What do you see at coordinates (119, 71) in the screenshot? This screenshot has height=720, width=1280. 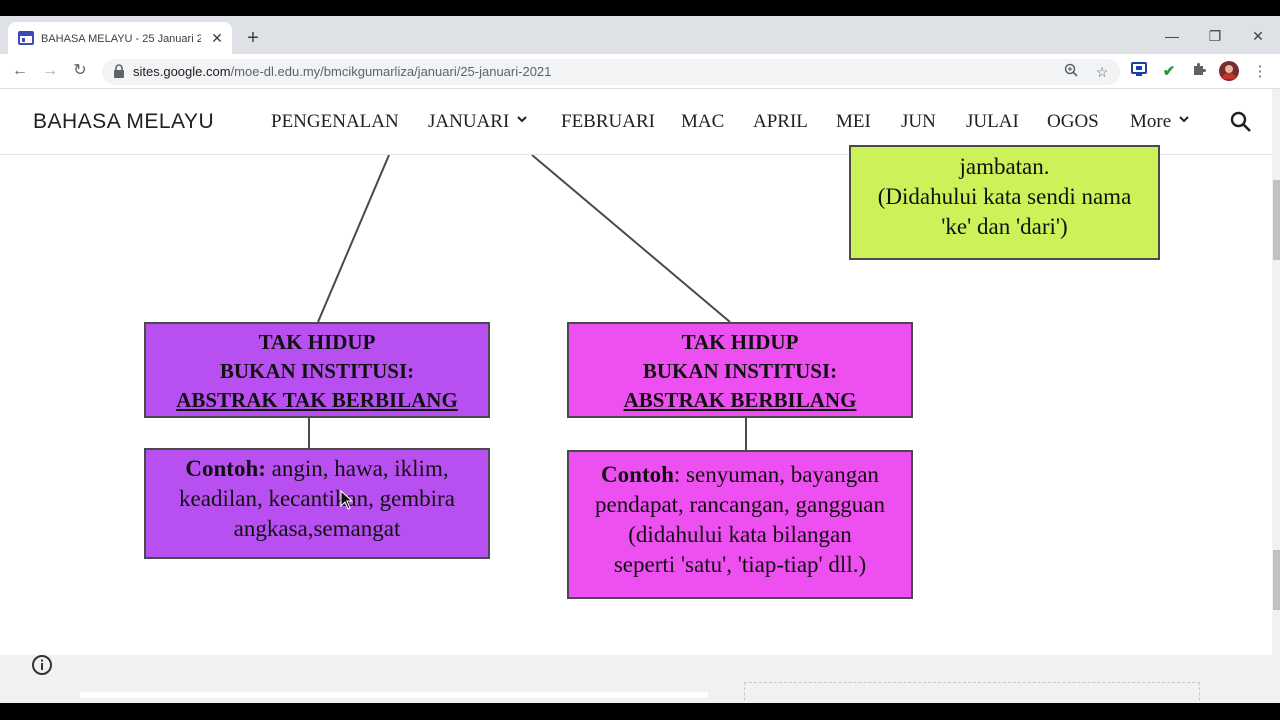 I see `lock-icon` at bounding box center [119, 71].